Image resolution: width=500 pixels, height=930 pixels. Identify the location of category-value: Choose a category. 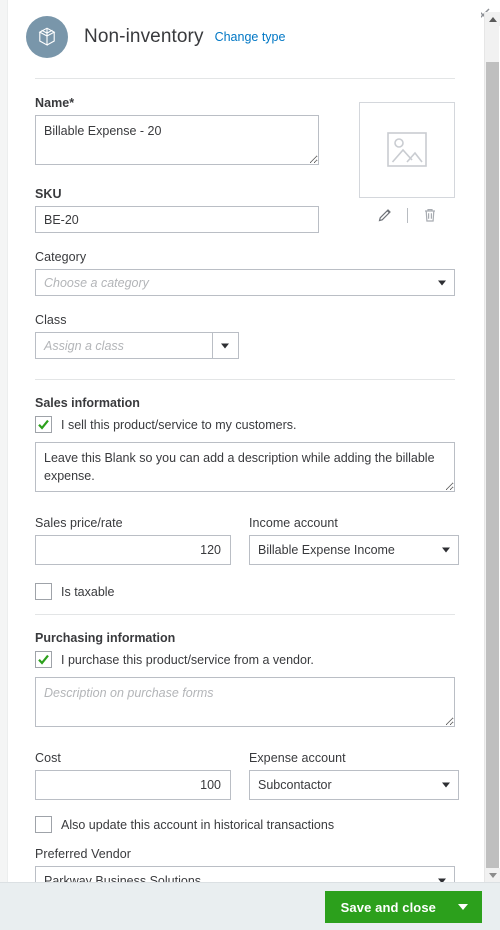
(245, 282).